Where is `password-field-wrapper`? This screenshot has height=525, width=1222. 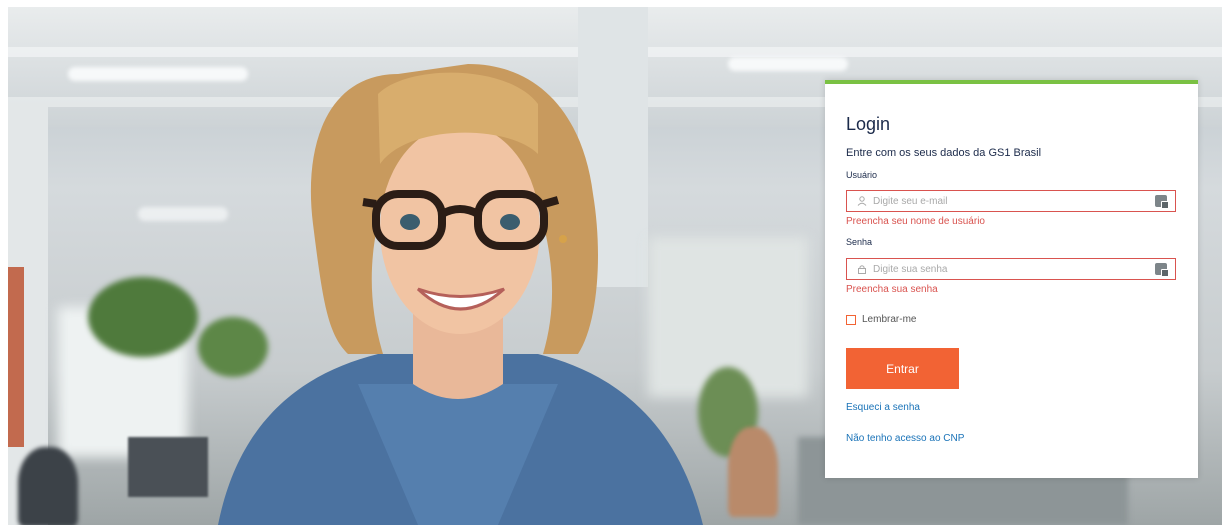
password-field-wrapper is located at coordinates (1011, 269).